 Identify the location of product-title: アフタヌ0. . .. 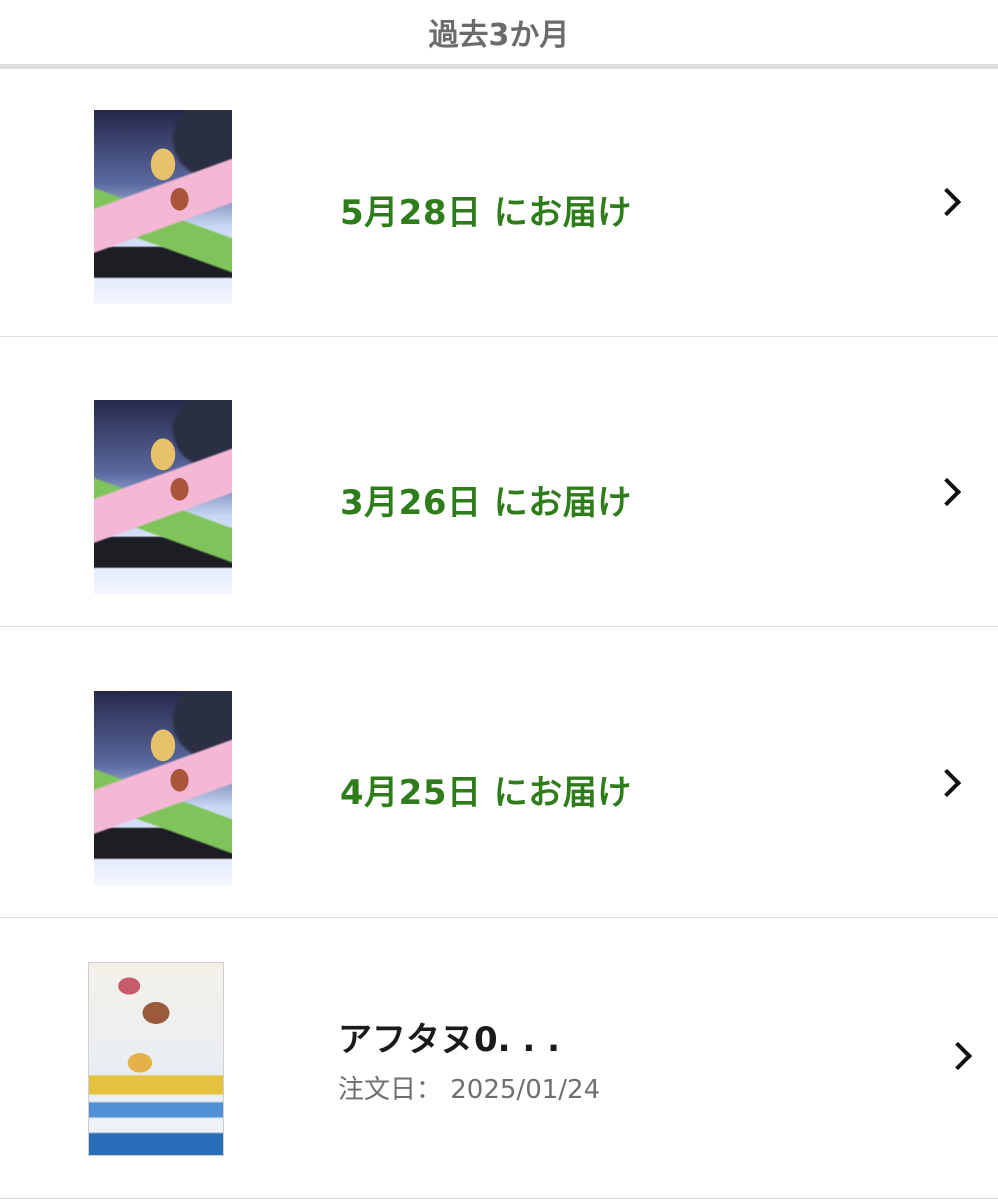
(449, 1040).